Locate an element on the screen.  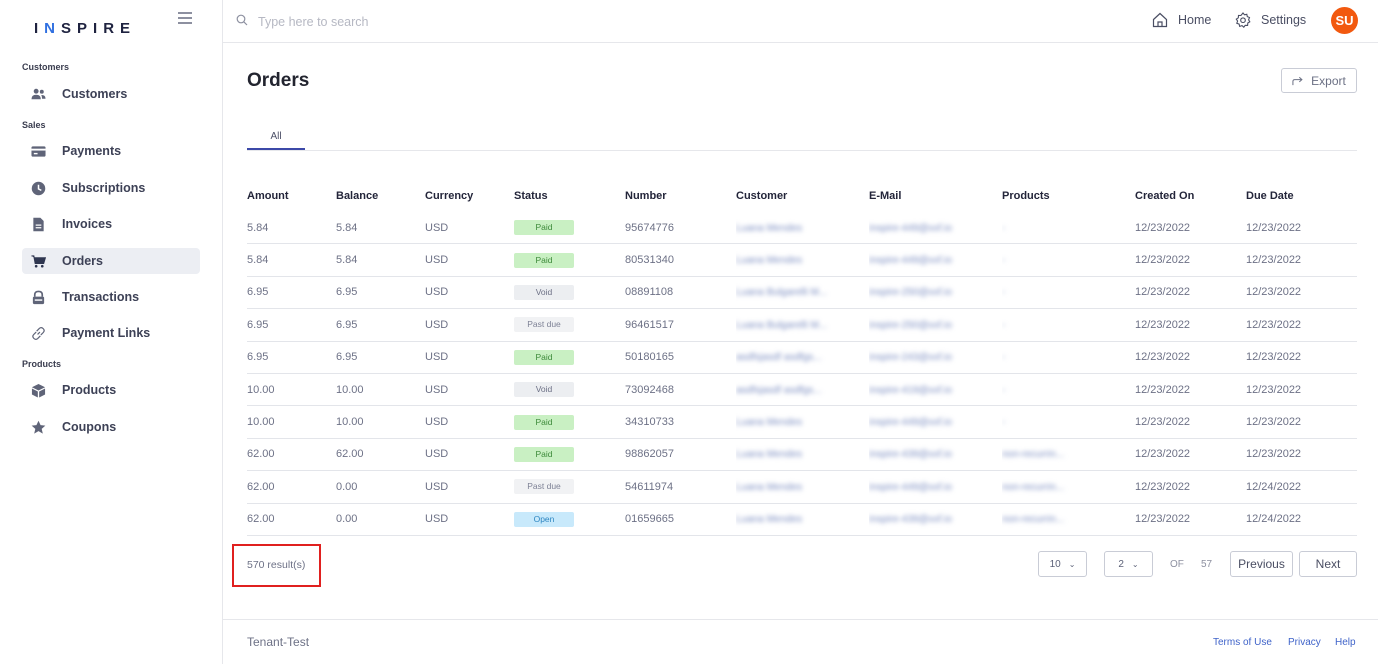
hamburger-menu-icon is located at coordinates (185, 19).